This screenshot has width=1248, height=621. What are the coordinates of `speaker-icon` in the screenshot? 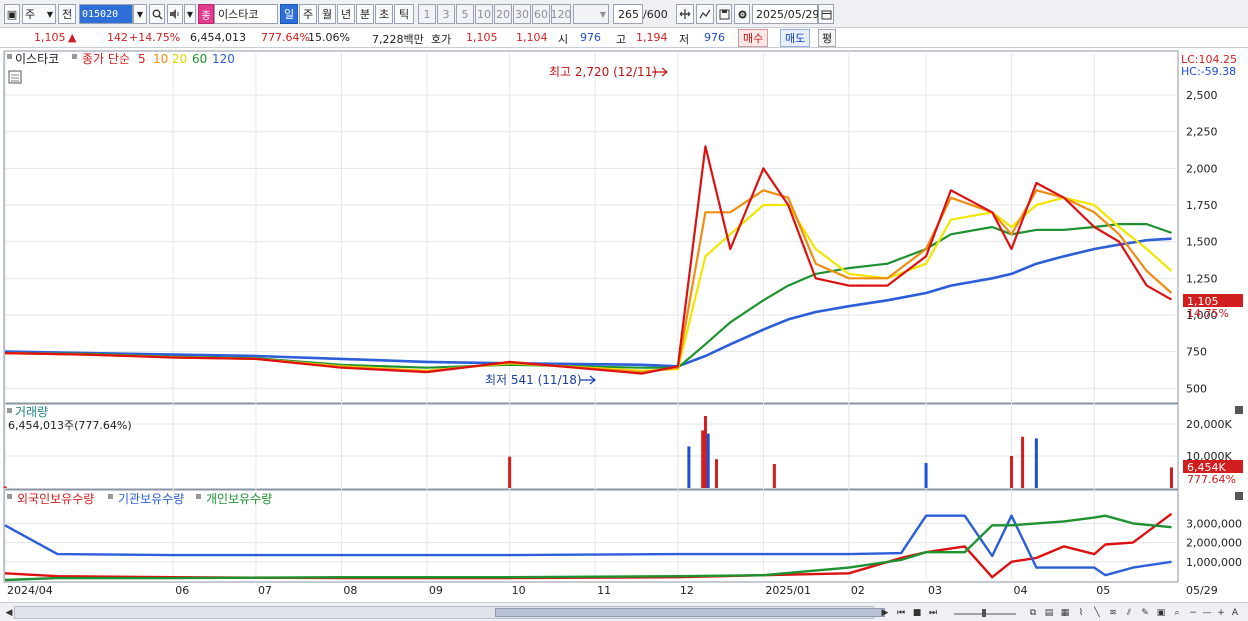 It's located at (175, 14).